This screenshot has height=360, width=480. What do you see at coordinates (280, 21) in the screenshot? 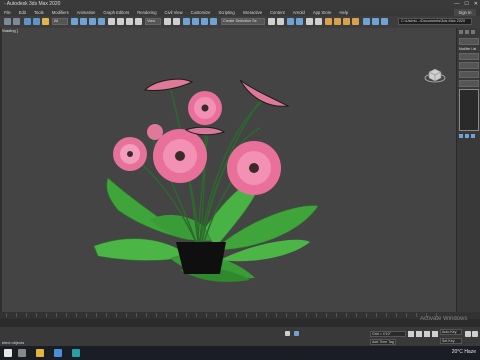
I see `align-icon` at bounding box center [280, 21].